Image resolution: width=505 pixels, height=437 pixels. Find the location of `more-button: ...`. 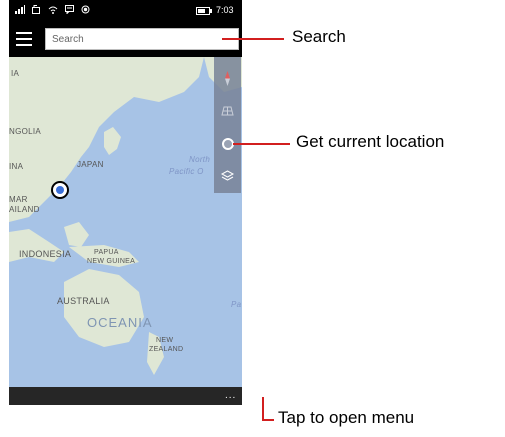

more-button: ... is located at coordinates (230, 395).